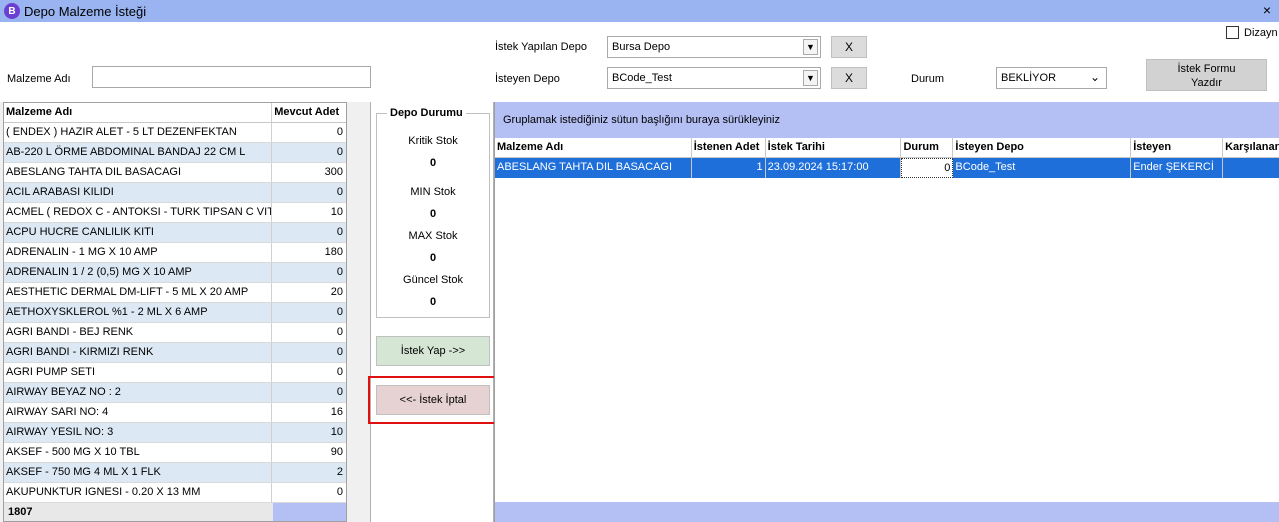 Image resolution: width=1279 pixels, height=522 pixels. I want to click on request-status-cell: 0, so click(927, 168).